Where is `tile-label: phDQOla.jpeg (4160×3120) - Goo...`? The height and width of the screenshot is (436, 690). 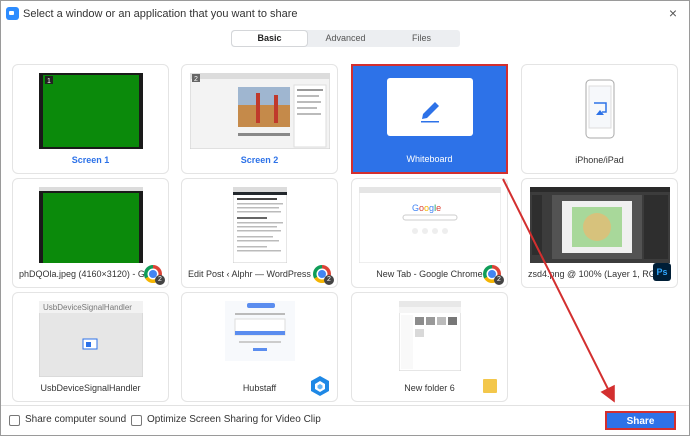 tile-label: phDQOla.jpeg (4160×3120) - Goo... is located at coordinates (84, 274).